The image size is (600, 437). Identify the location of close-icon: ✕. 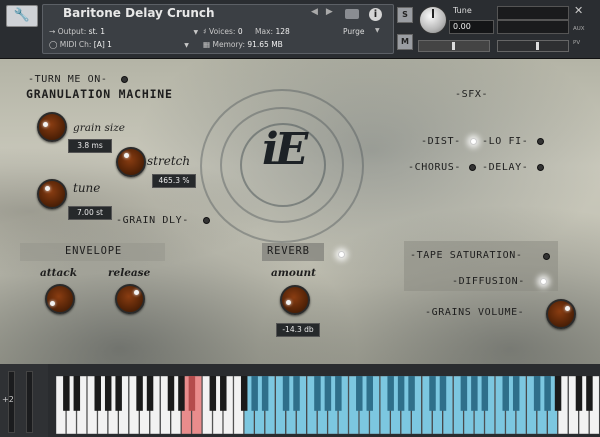
(578, 10).